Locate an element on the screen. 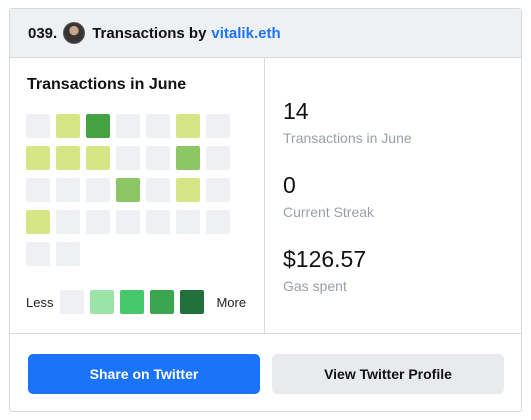  stat-gas: $126.57 Gas spent is located at coordinates (324, 270).